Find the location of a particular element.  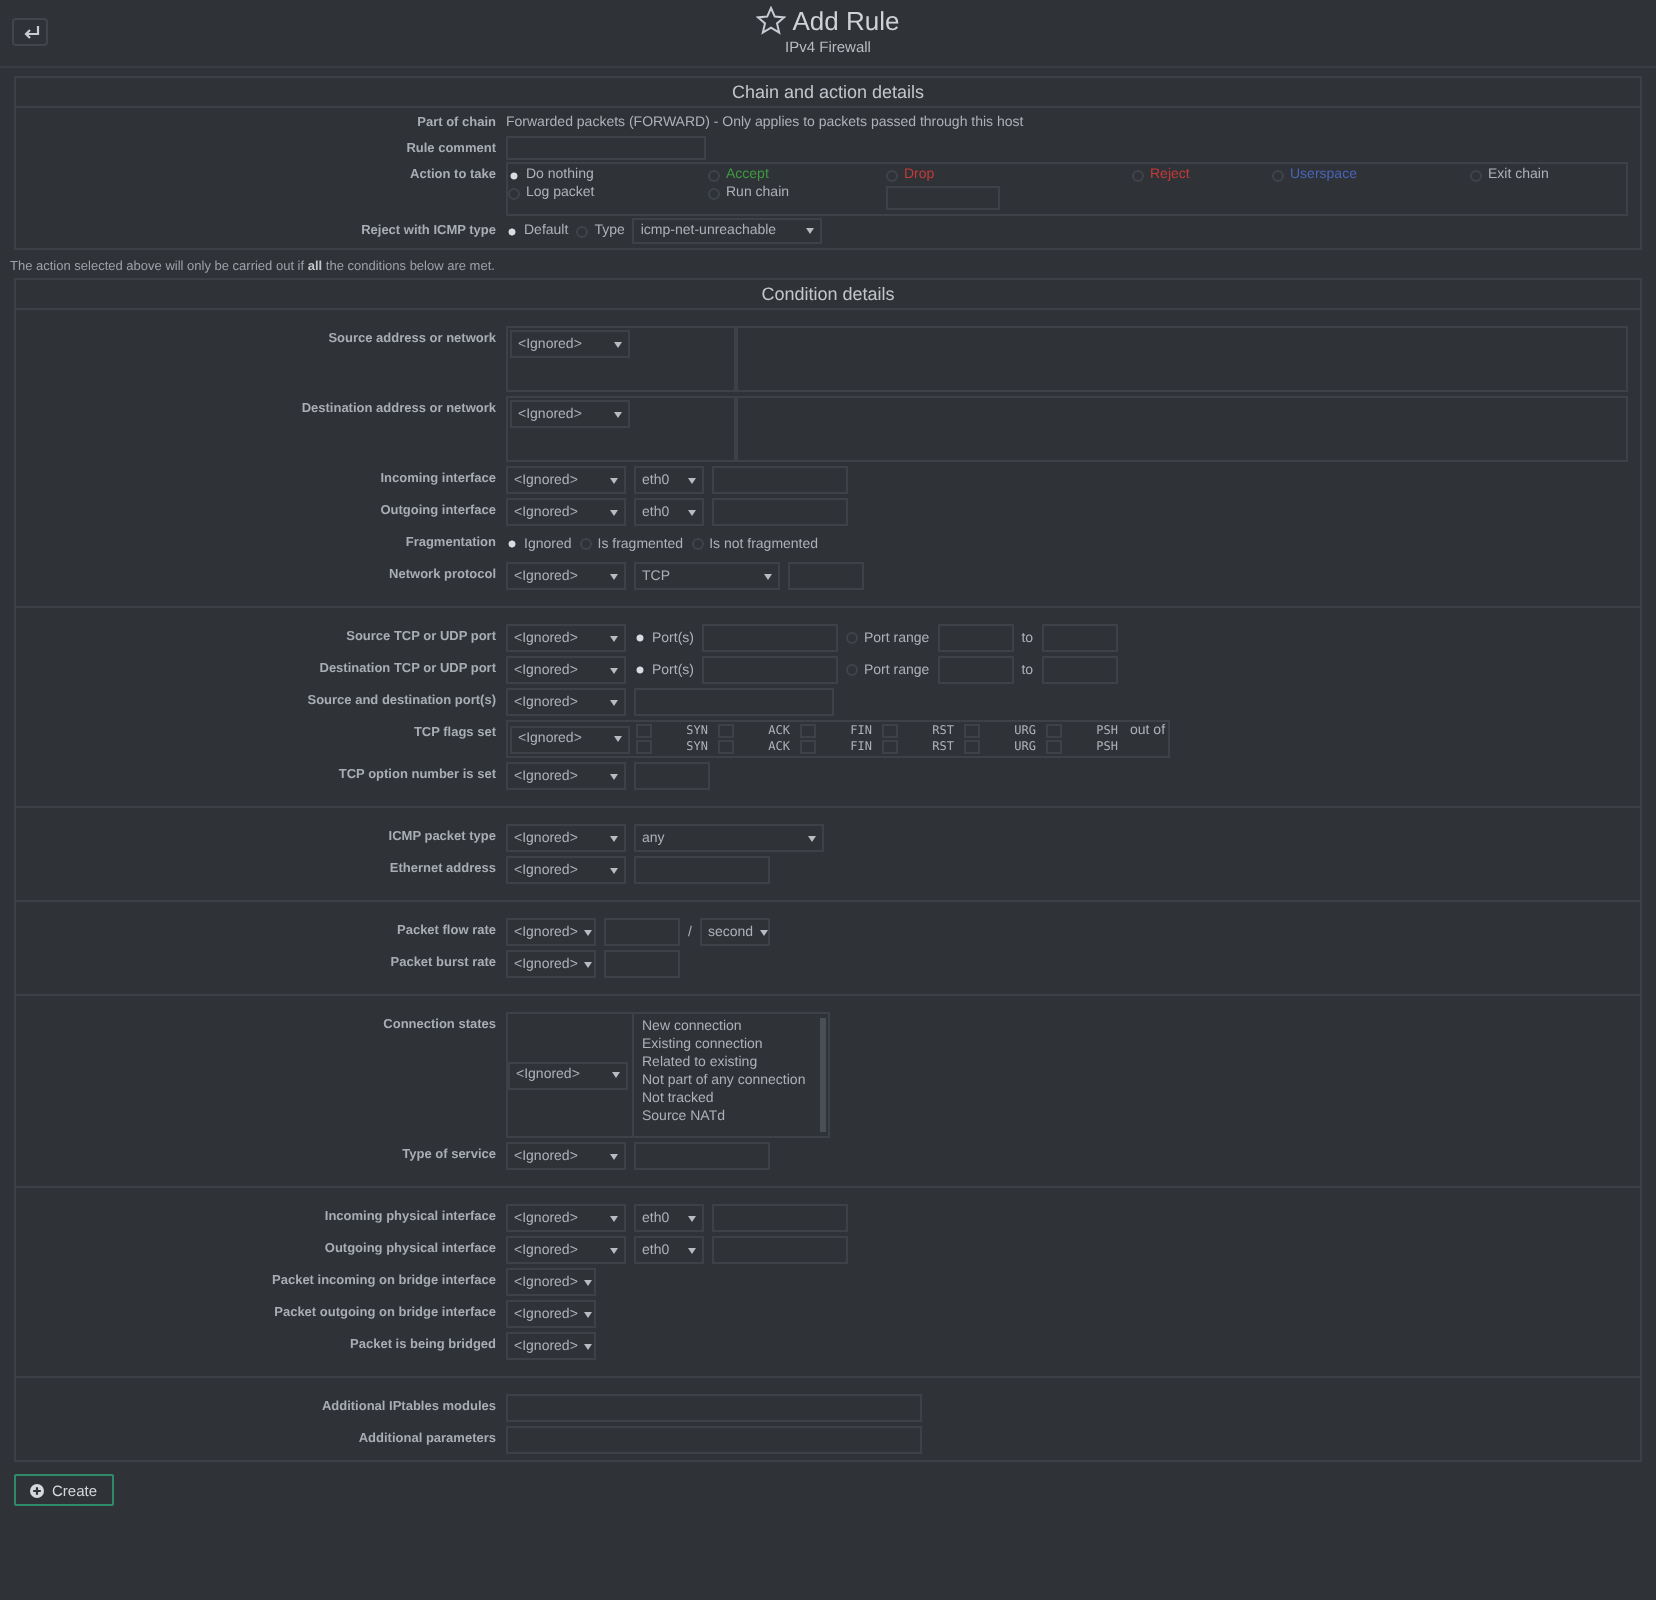

return-arrow-icon is located at coordinates (30, 32).